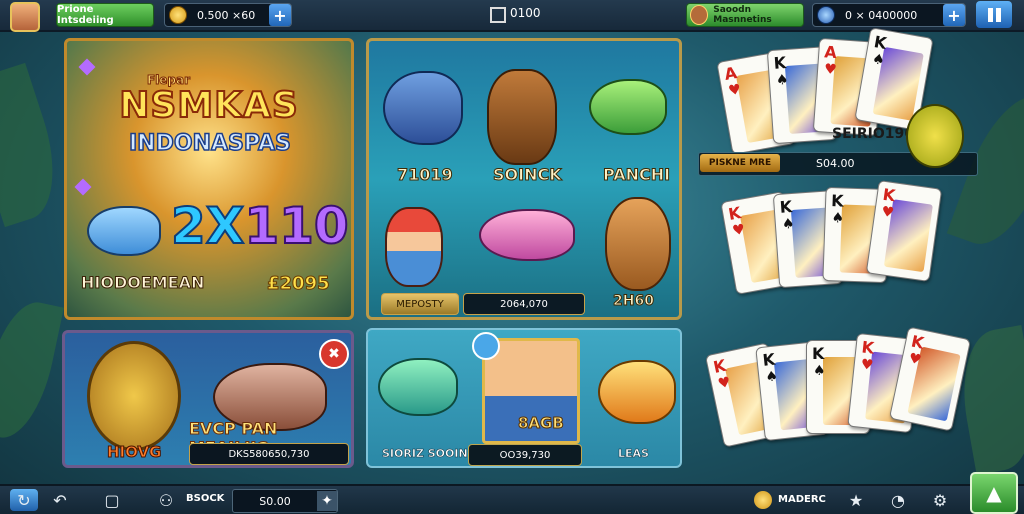  What do you see at coordinates (527, 235) in the screenshot?
I see `pink-fish-icon` at bounding box center [527, 235].